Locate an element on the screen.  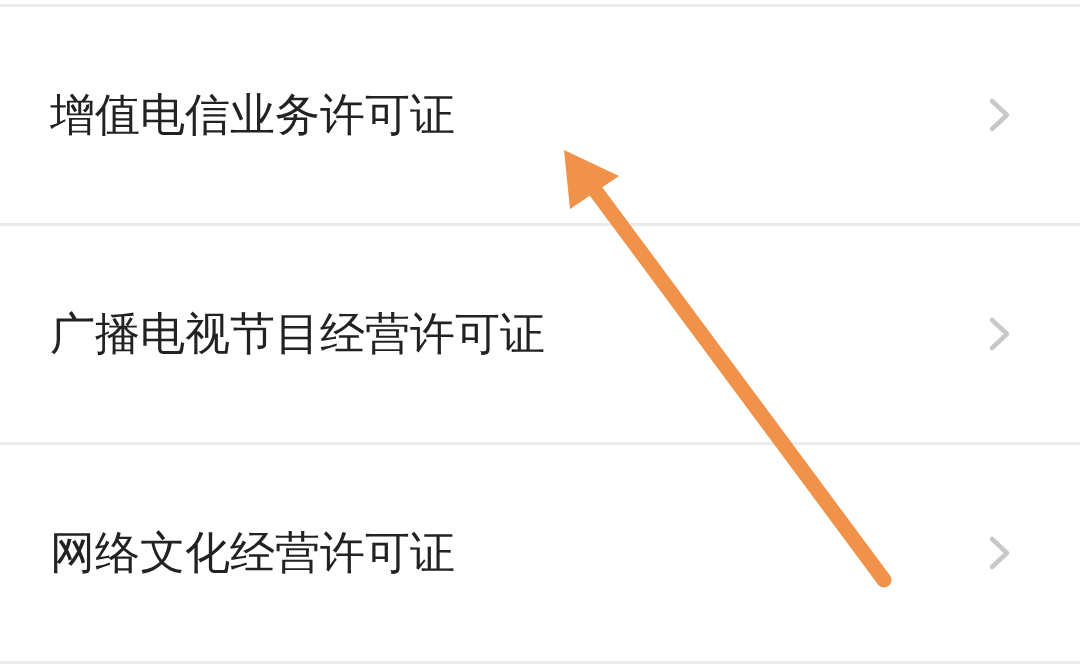
list-item-label: 广播电视节目经营许可证 is located at coordinates (297, 334).